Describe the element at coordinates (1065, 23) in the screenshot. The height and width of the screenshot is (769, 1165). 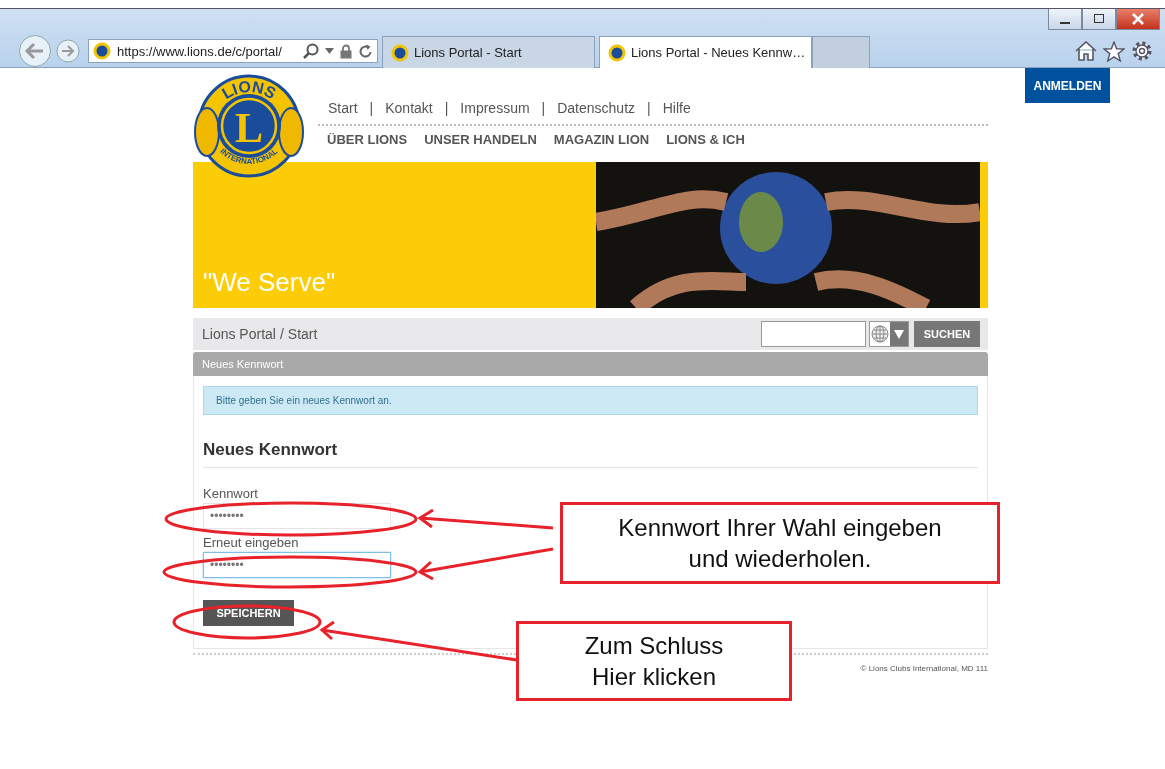
I see `minimize-icon` at that location.